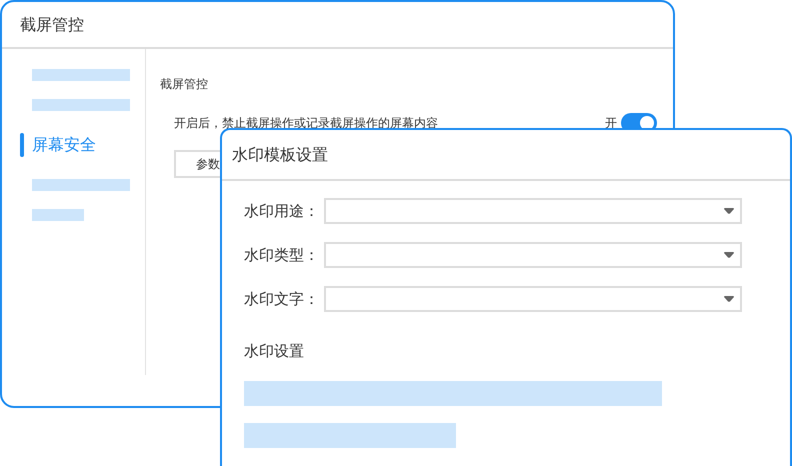  Describe the element at coordinates (282, 211) in the screenshot. I see `field-label: 水印用途：` at that location.